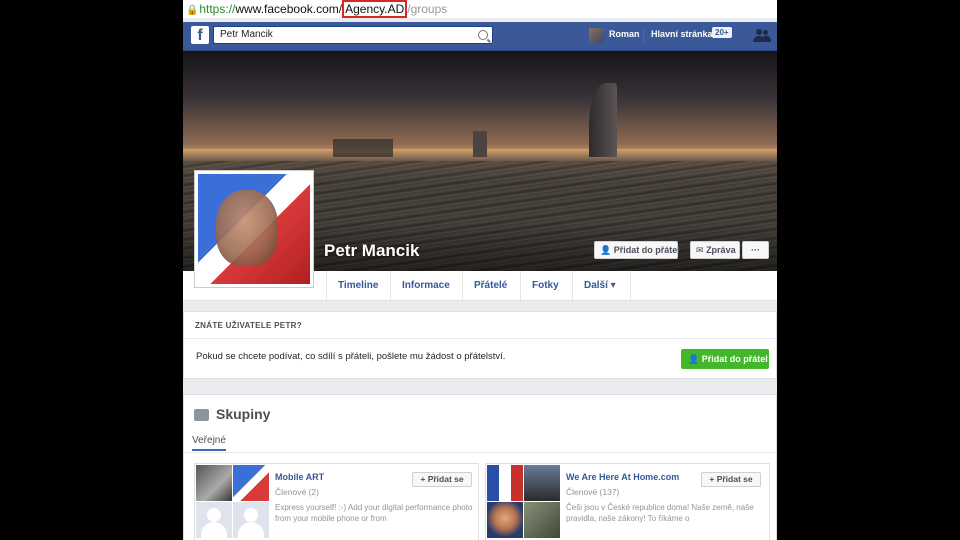  I want to click on search-input: Petr Mancik, so click(353, 35).